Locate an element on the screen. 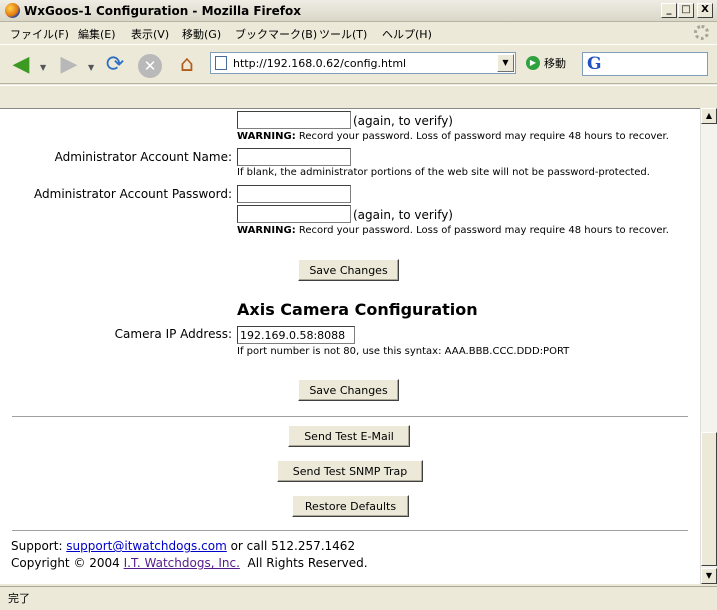 Image resolution: width=717 pixels, height=610 pixels. copyright-suffix: All Rights Reserved. is located at coordinates (303, 563).